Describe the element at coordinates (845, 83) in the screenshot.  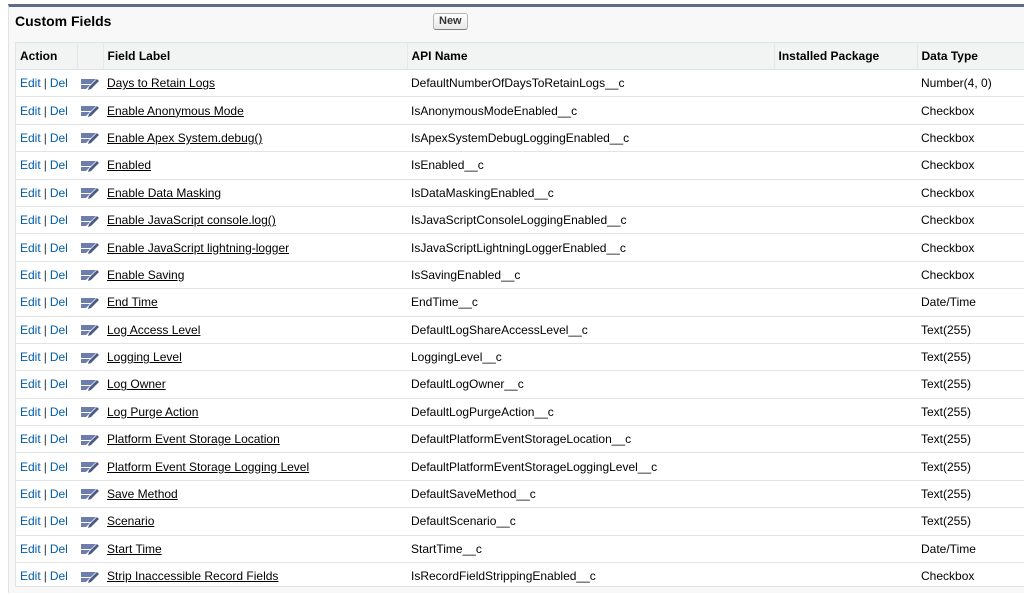
I see `installed-package-cell` at that location.